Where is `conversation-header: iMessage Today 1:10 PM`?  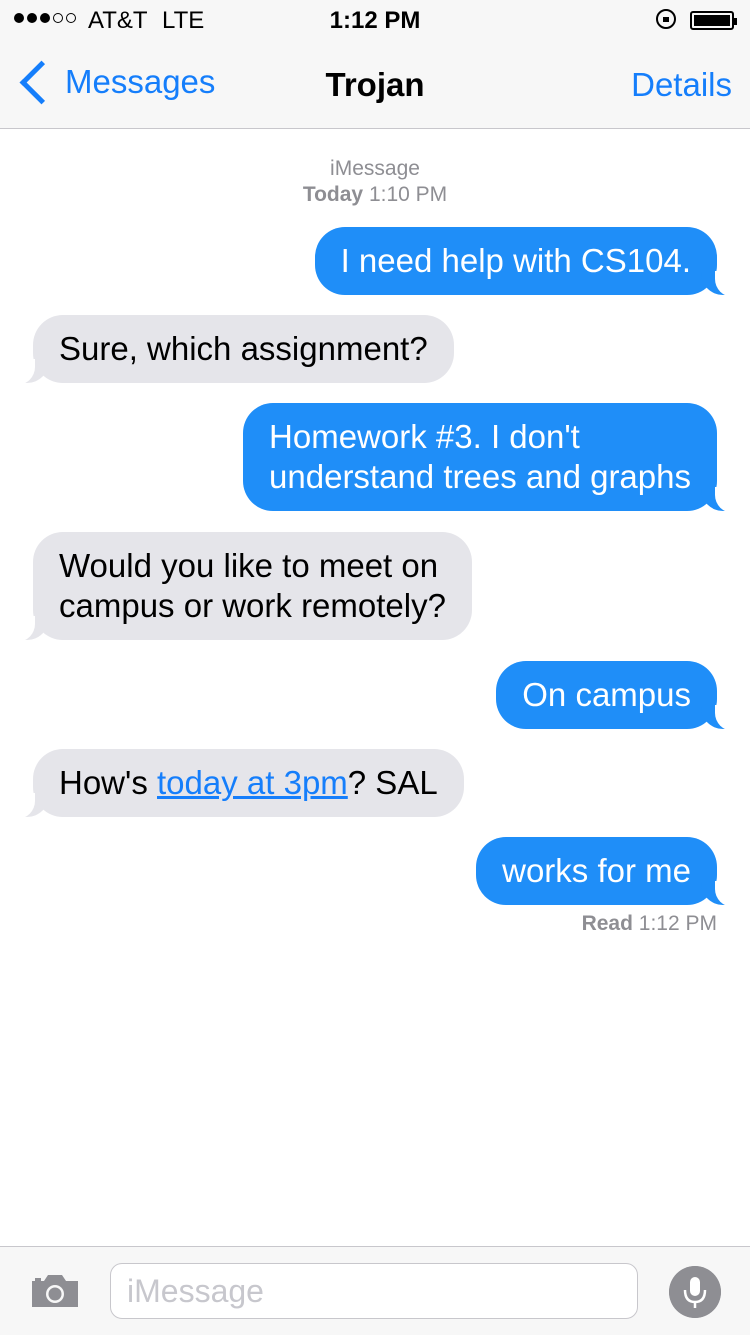
conversation-header: iMessage Today 1:10 PM is located at coordinates (375, 182).